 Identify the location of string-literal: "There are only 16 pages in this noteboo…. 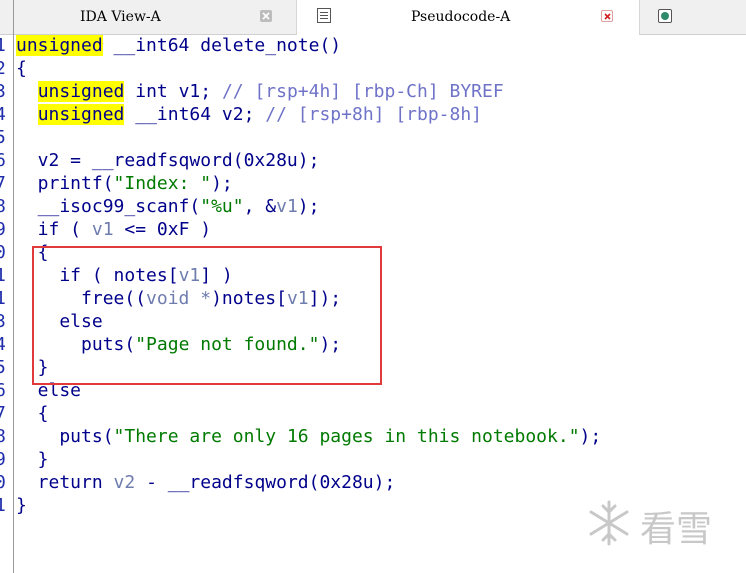
(346, 436).